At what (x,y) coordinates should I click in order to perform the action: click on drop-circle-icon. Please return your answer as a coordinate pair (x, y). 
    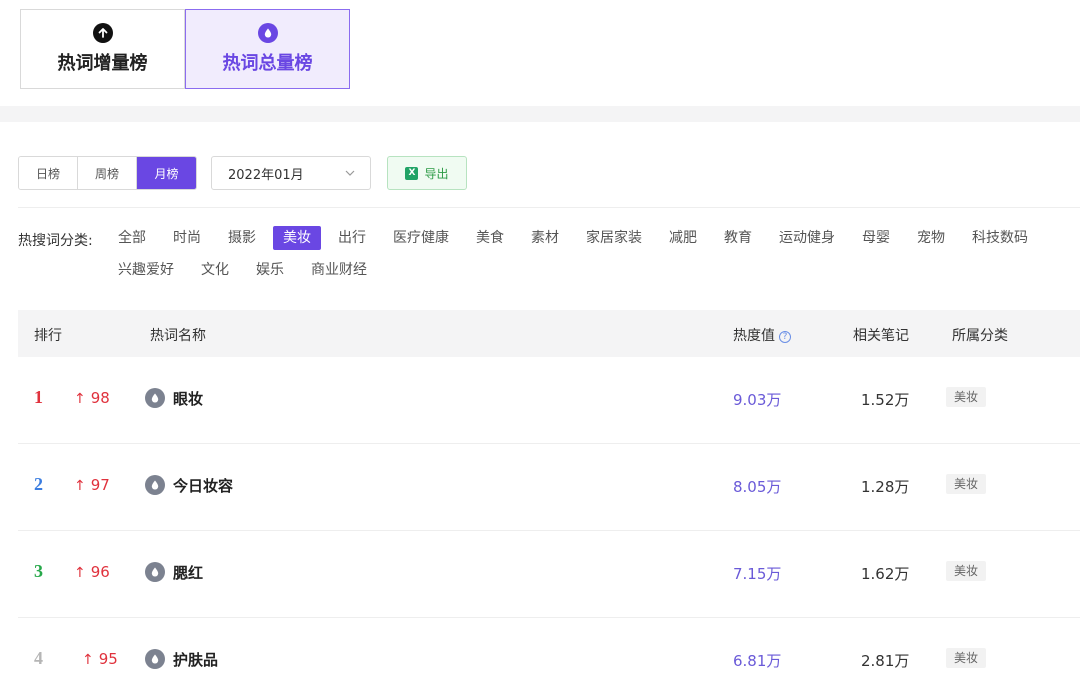
    Looking at the image, I should click on (267, 33).